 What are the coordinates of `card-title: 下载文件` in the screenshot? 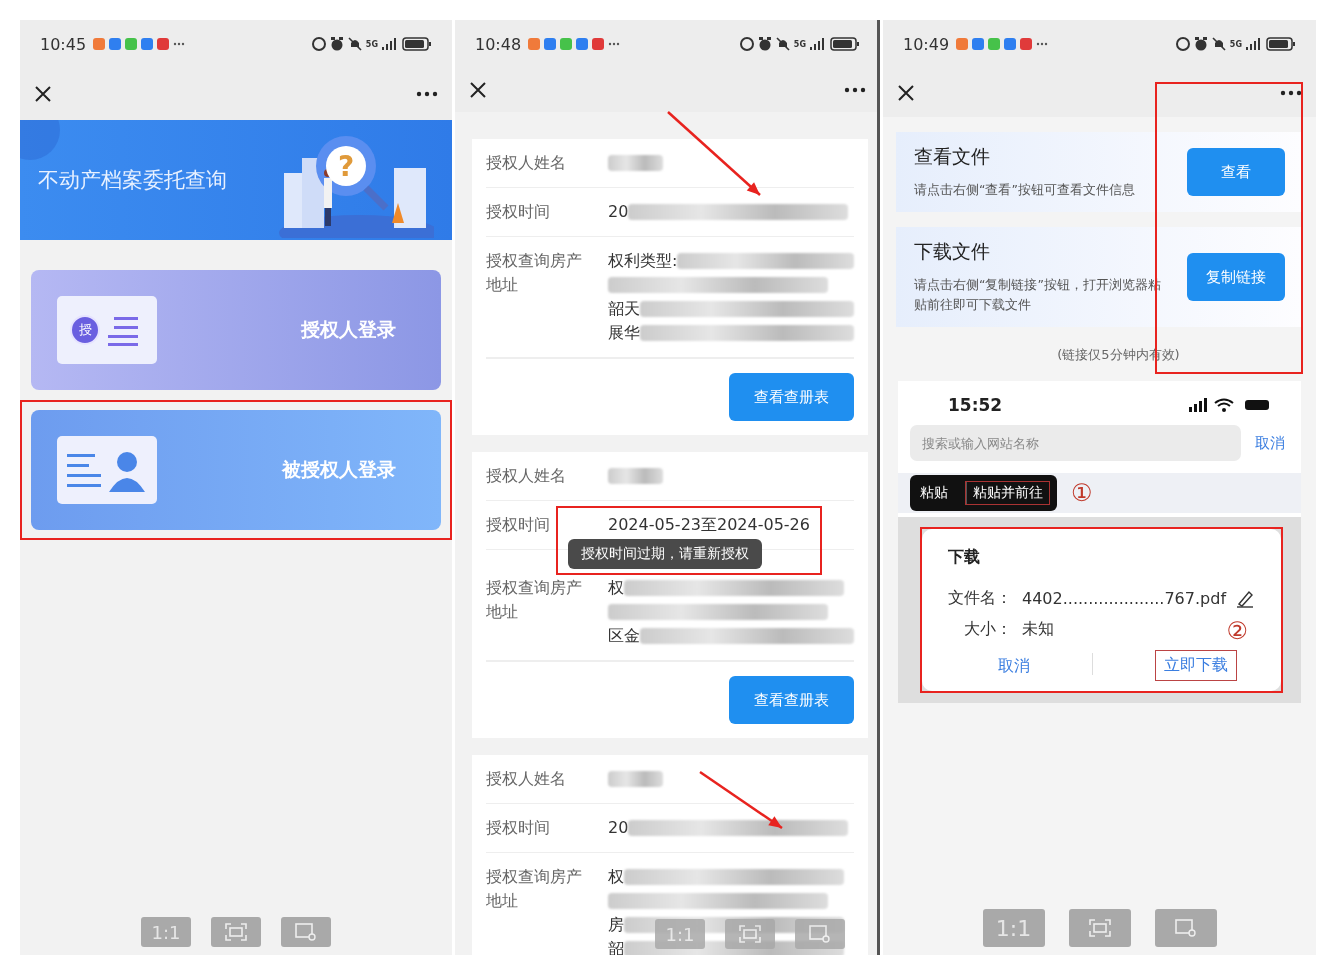 It's located at (952, 251).